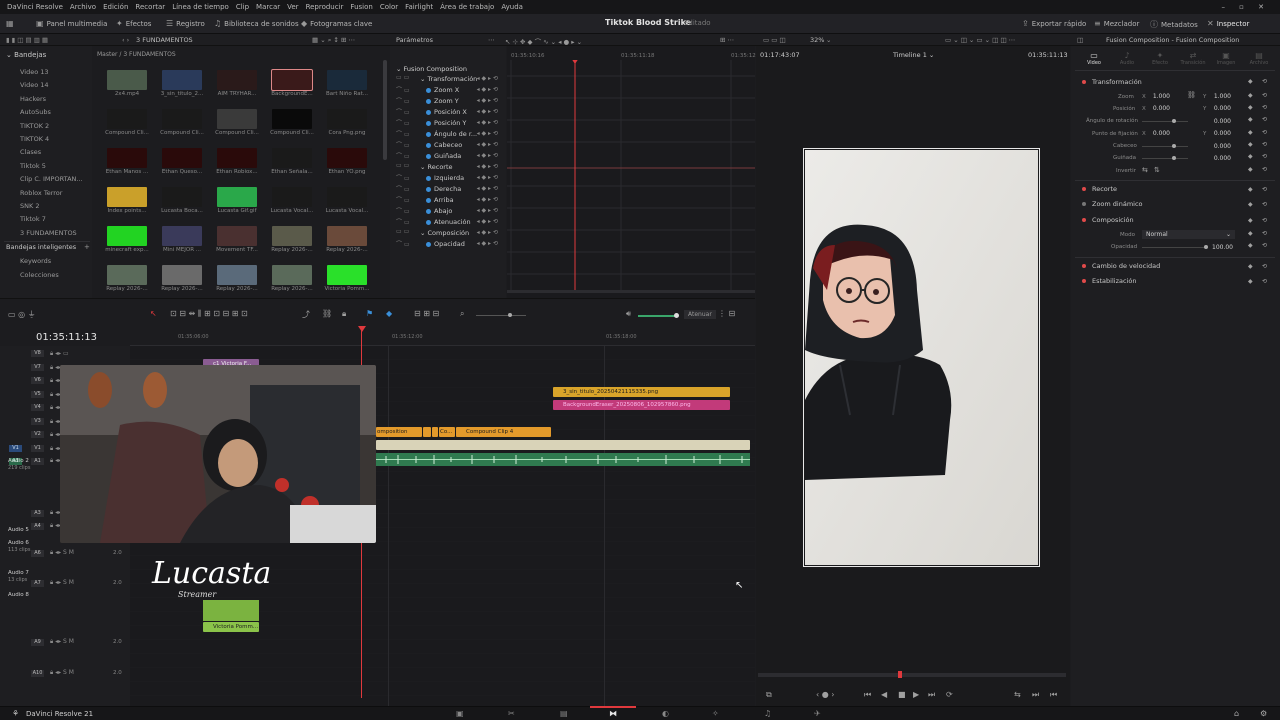 The width and height of the screenshot is (1280, 720). What do you see at coordinates (37, 394) in the screenshot?
I see `track-label: V5` at bounding box center [37, 394].